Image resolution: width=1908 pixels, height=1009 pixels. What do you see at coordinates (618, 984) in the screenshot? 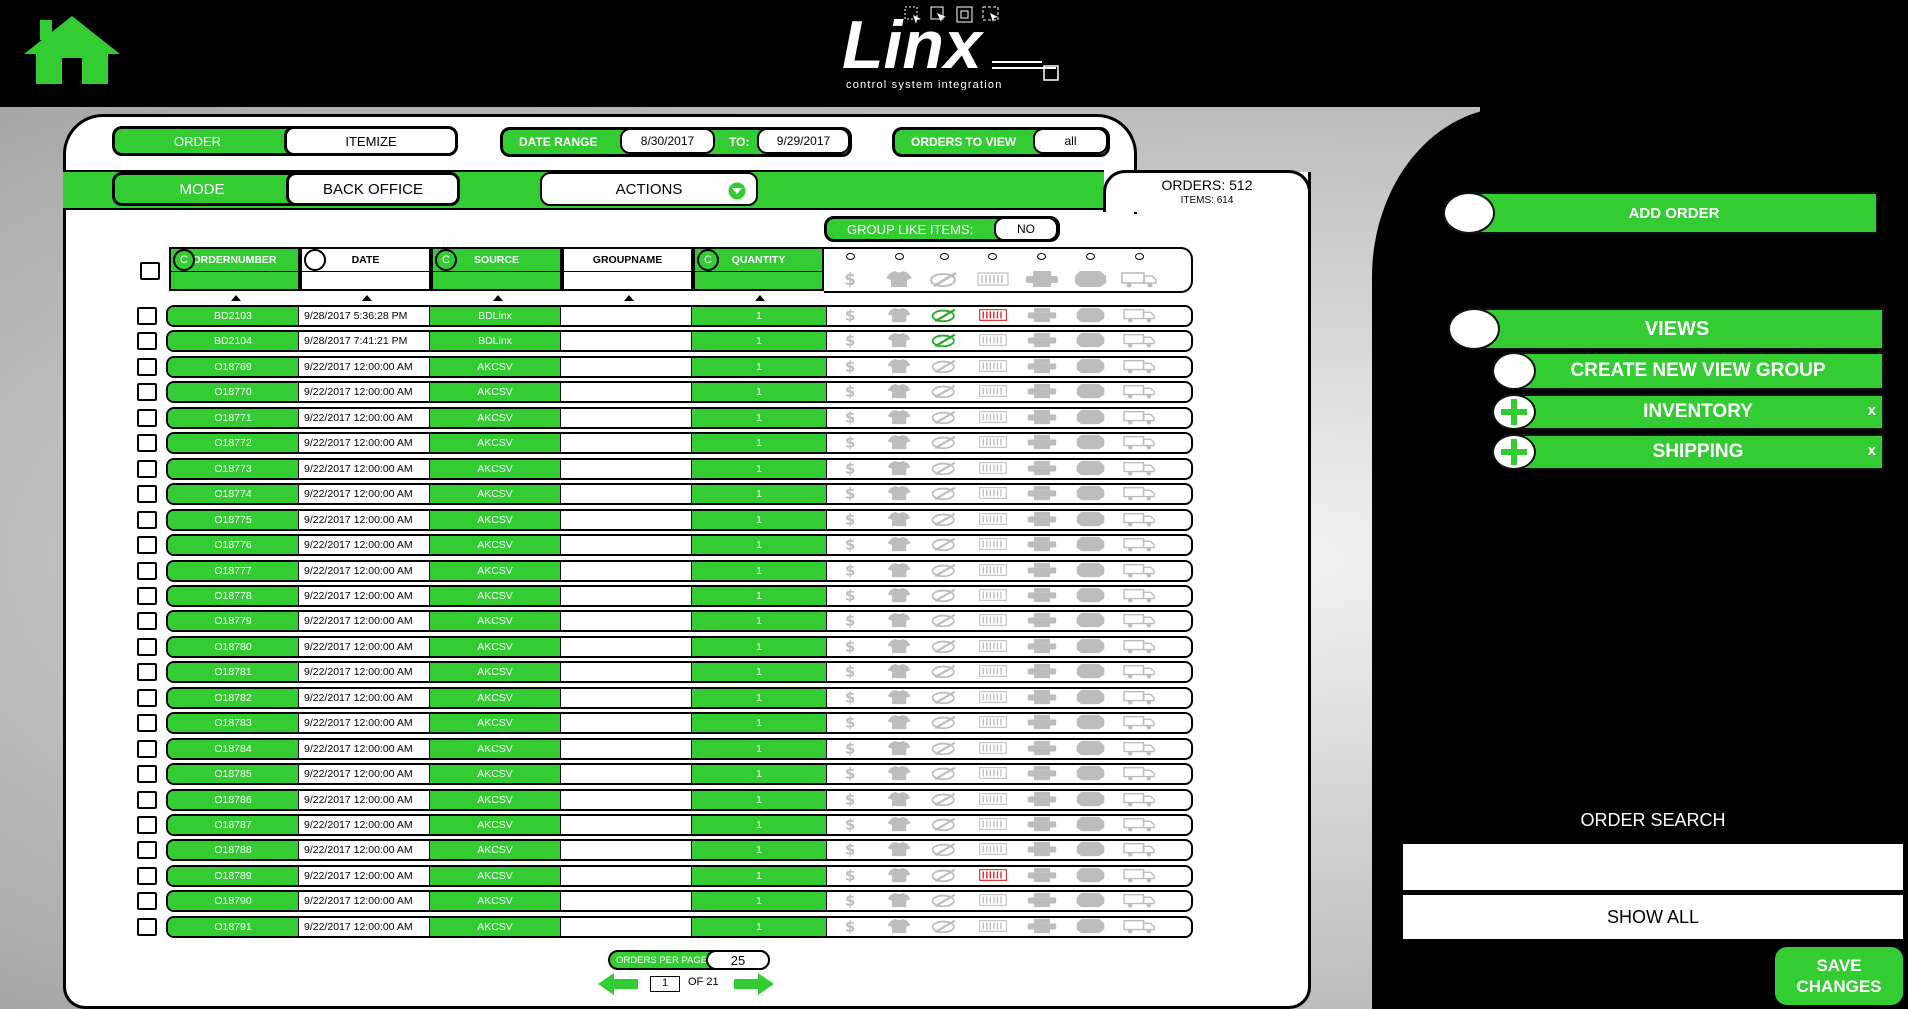
I see `previous-page-arrow-icon` at bounding box center [618, 984].